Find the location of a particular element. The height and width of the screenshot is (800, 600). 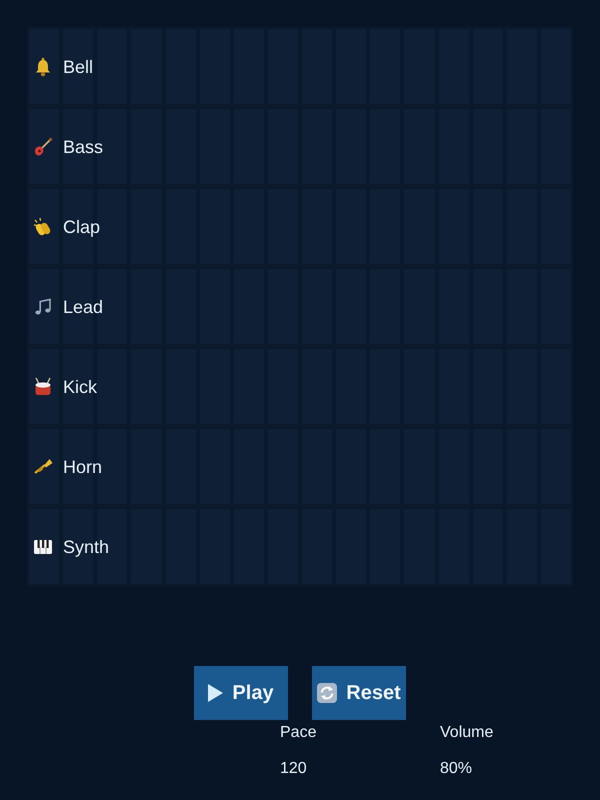

music-note-icon is located at coordinates (43, 306).